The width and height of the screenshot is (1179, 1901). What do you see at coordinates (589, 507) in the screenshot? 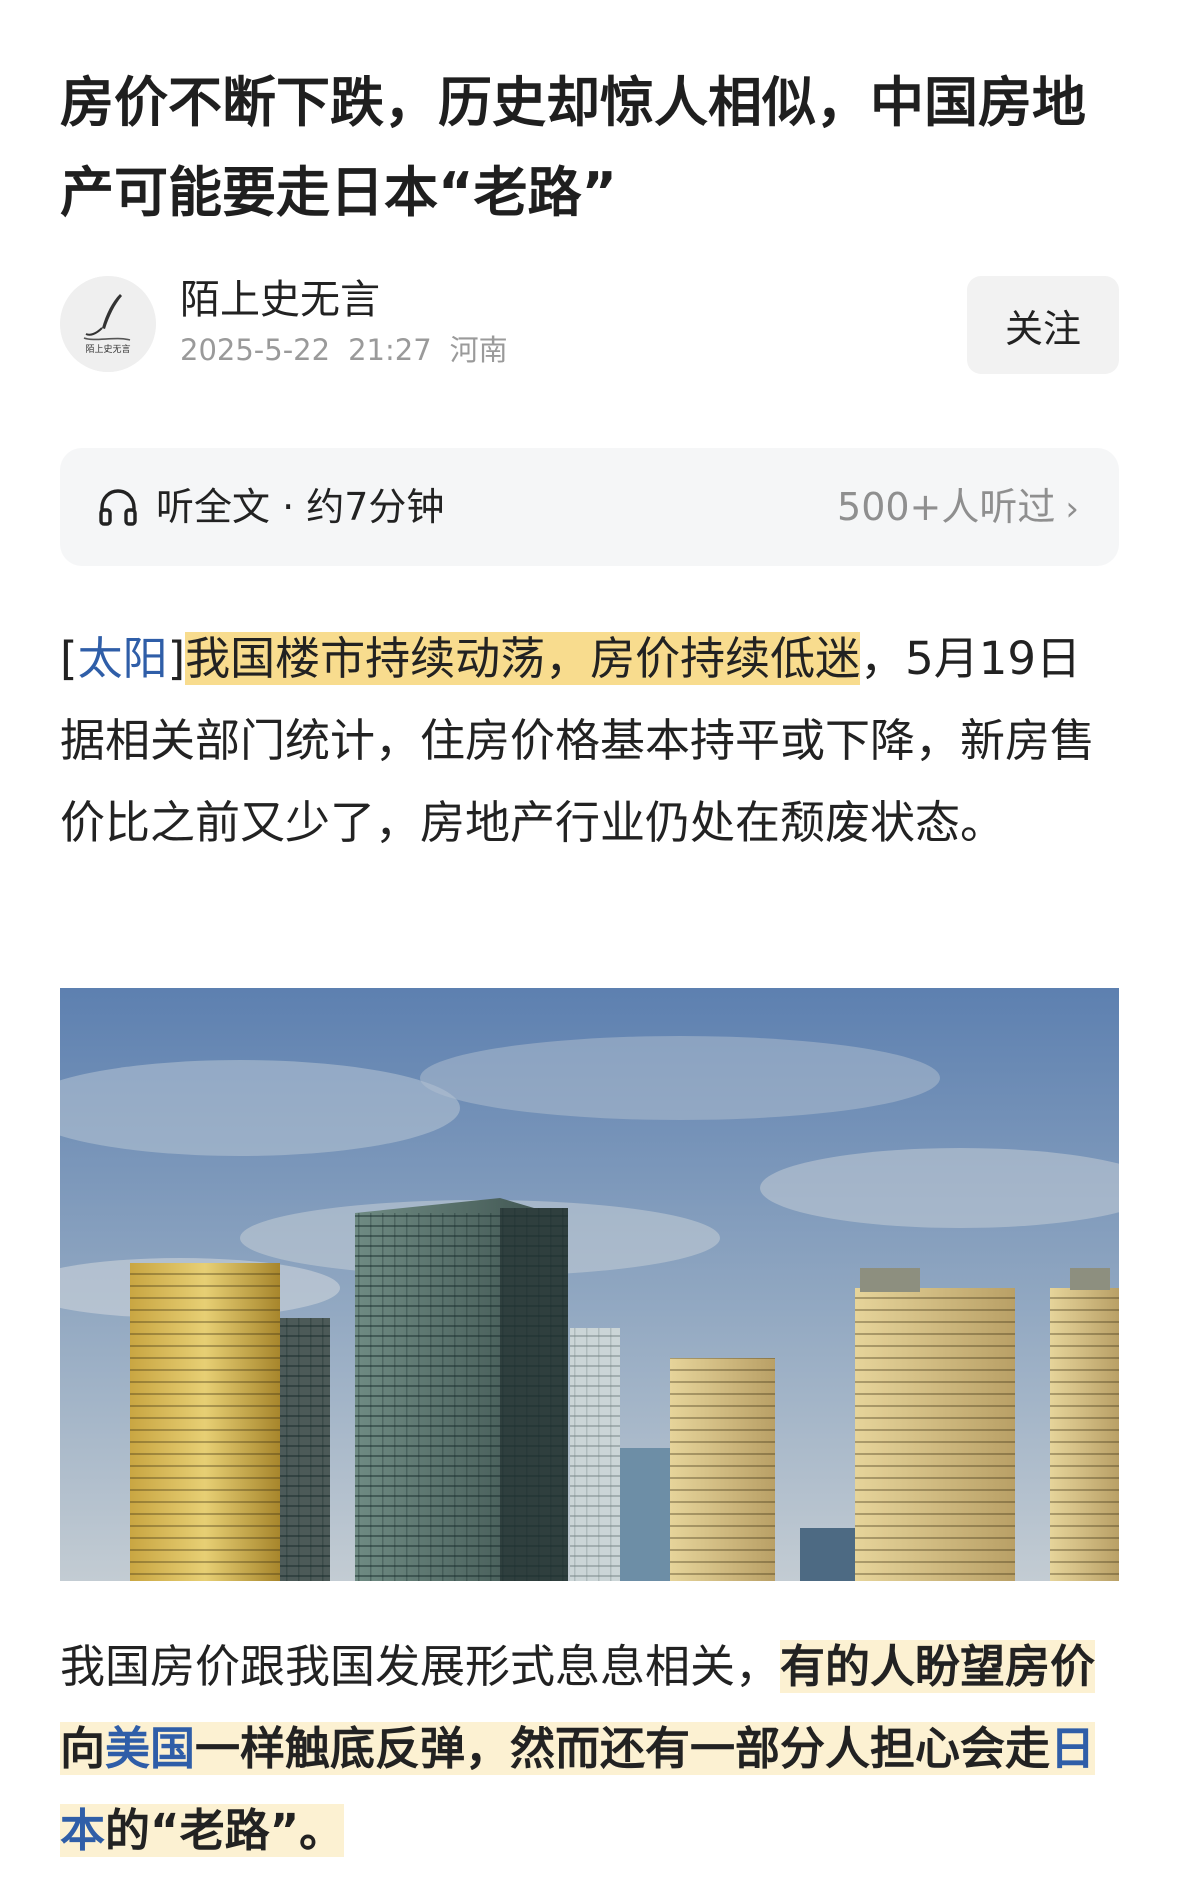
I see `listen-full-text-bar: 听全文 · 约7分钟 500+人听过 ›` at bounding box center [589, 507].